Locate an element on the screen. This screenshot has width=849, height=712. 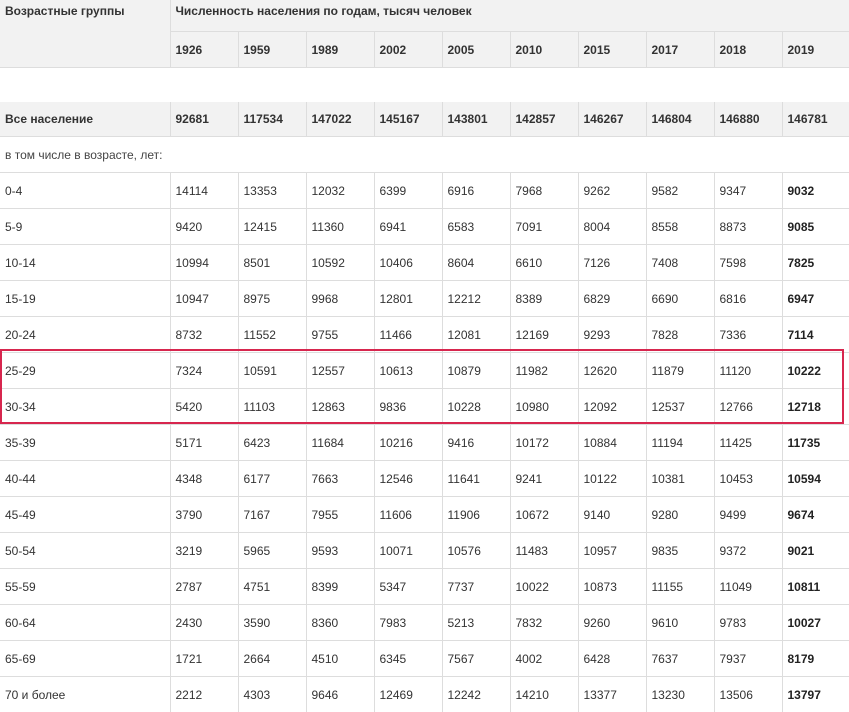
table-cell: 7983 is located at coordinates (408, 622).